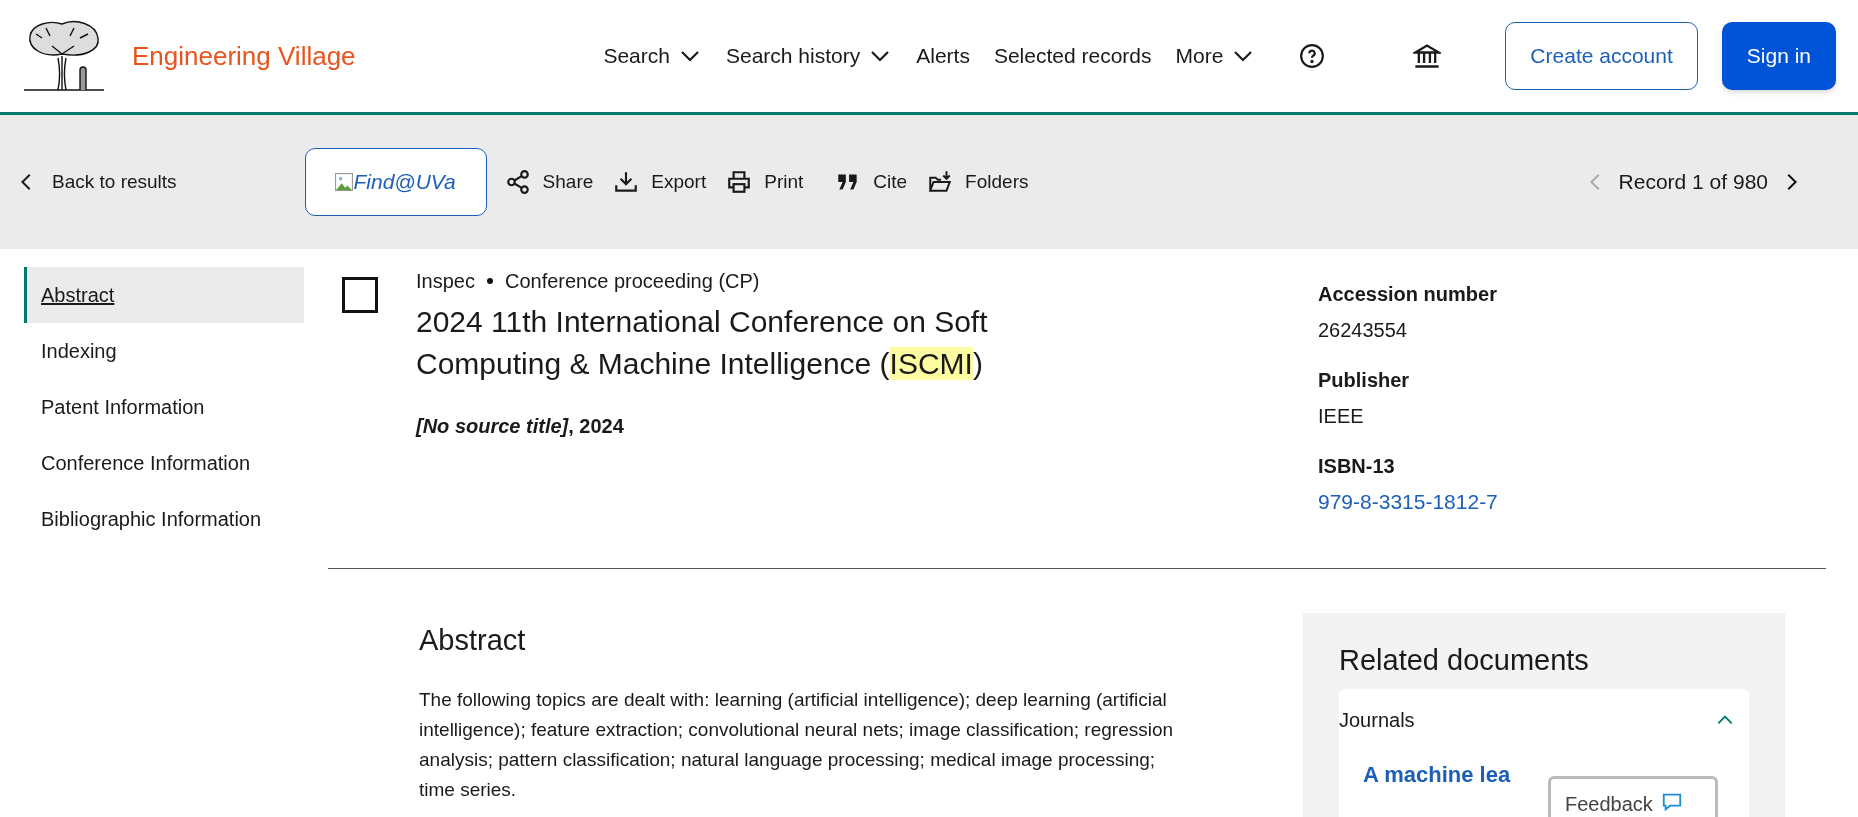 This screenshot has height=817, width=1858. Describe the element at coordinates (765, 182) in the screenshot. I see `toolbar-button: Print` at that location.